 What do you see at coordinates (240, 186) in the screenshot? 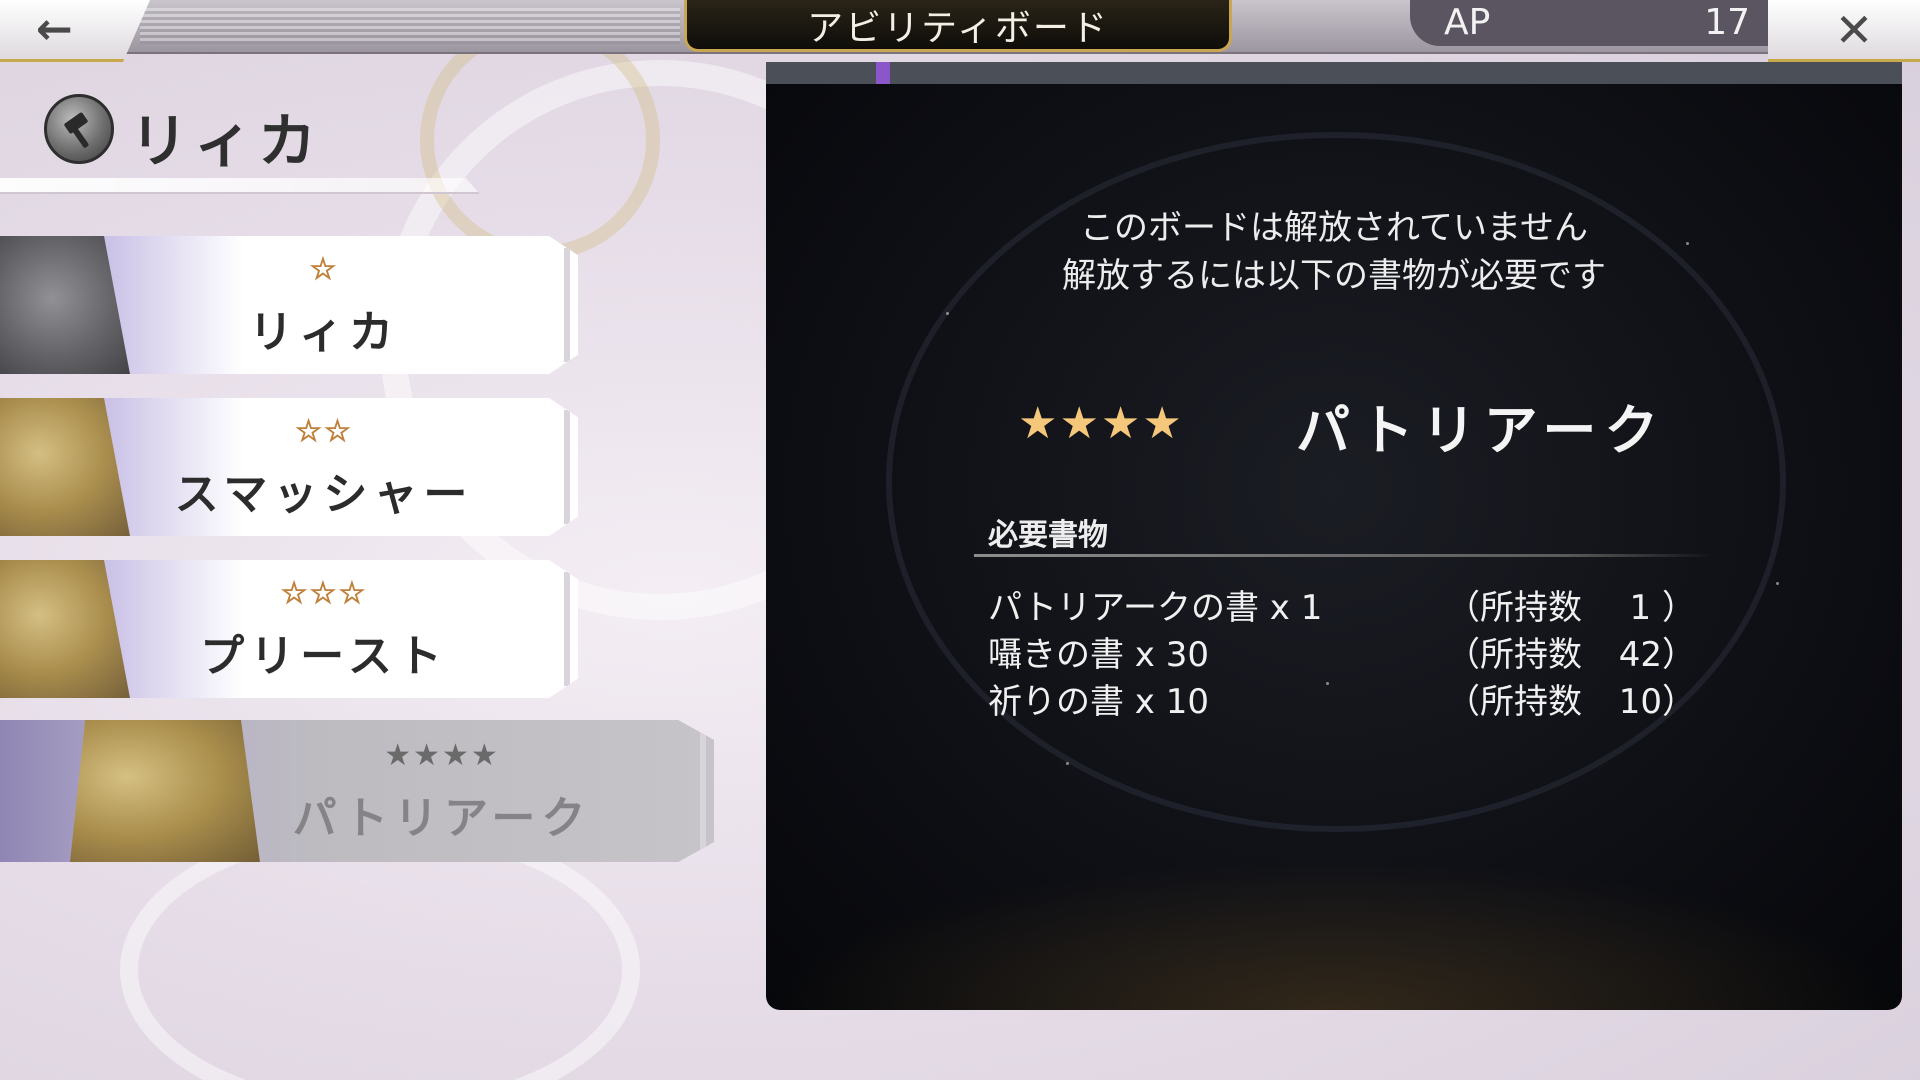
I see `character-divider` at bounding box center [240, 186].